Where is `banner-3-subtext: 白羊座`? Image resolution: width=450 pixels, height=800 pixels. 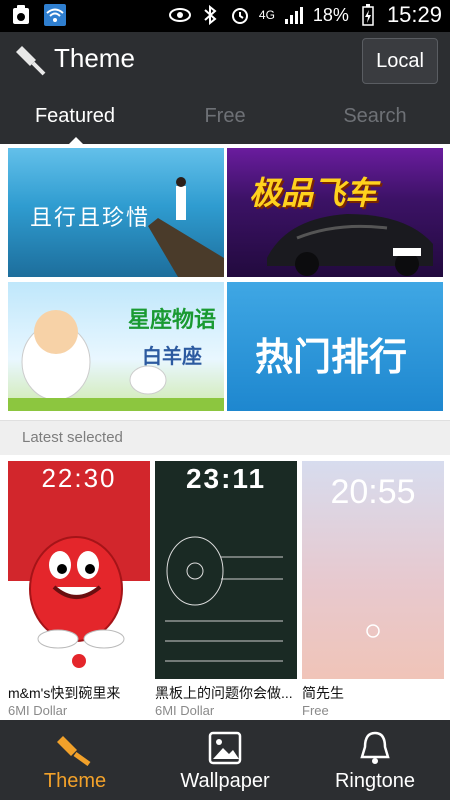
banner-3-subtext: 白羊座 is located at coordinates (172, 357).